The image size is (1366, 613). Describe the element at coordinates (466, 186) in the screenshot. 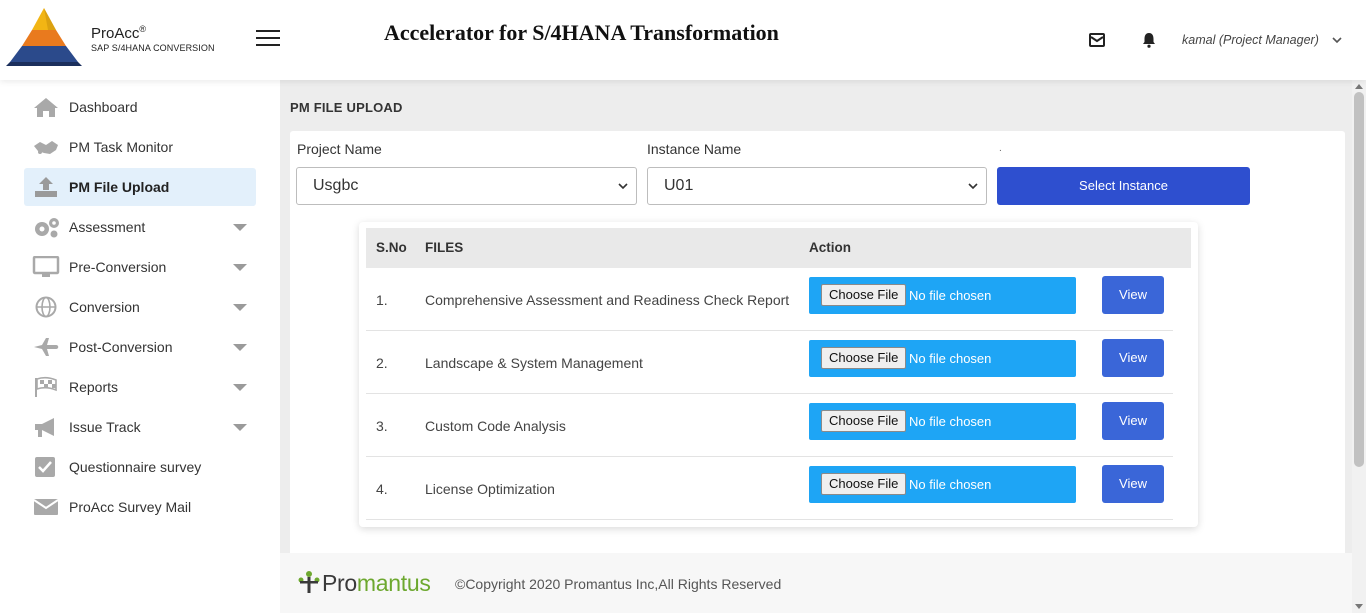

I see `project-name-select: Usgbc` at that location.